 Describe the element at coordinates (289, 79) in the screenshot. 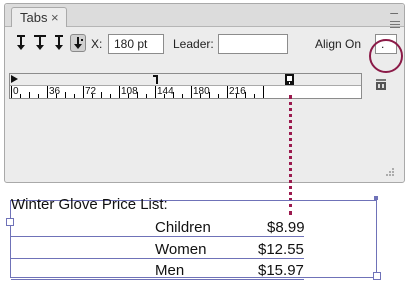

I see `selected-decimal-tab-marker-icon` at that location.